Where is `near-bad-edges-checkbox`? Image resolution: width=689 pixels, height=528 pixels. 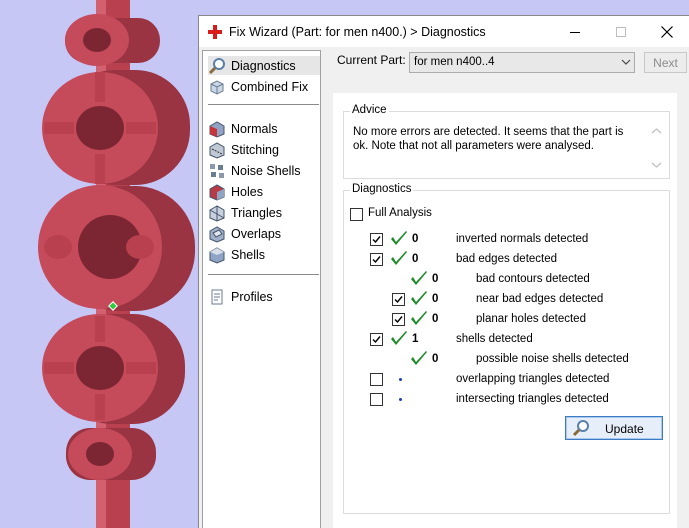 near-bad-edges-checkbox is located at coordinates (398, 299).